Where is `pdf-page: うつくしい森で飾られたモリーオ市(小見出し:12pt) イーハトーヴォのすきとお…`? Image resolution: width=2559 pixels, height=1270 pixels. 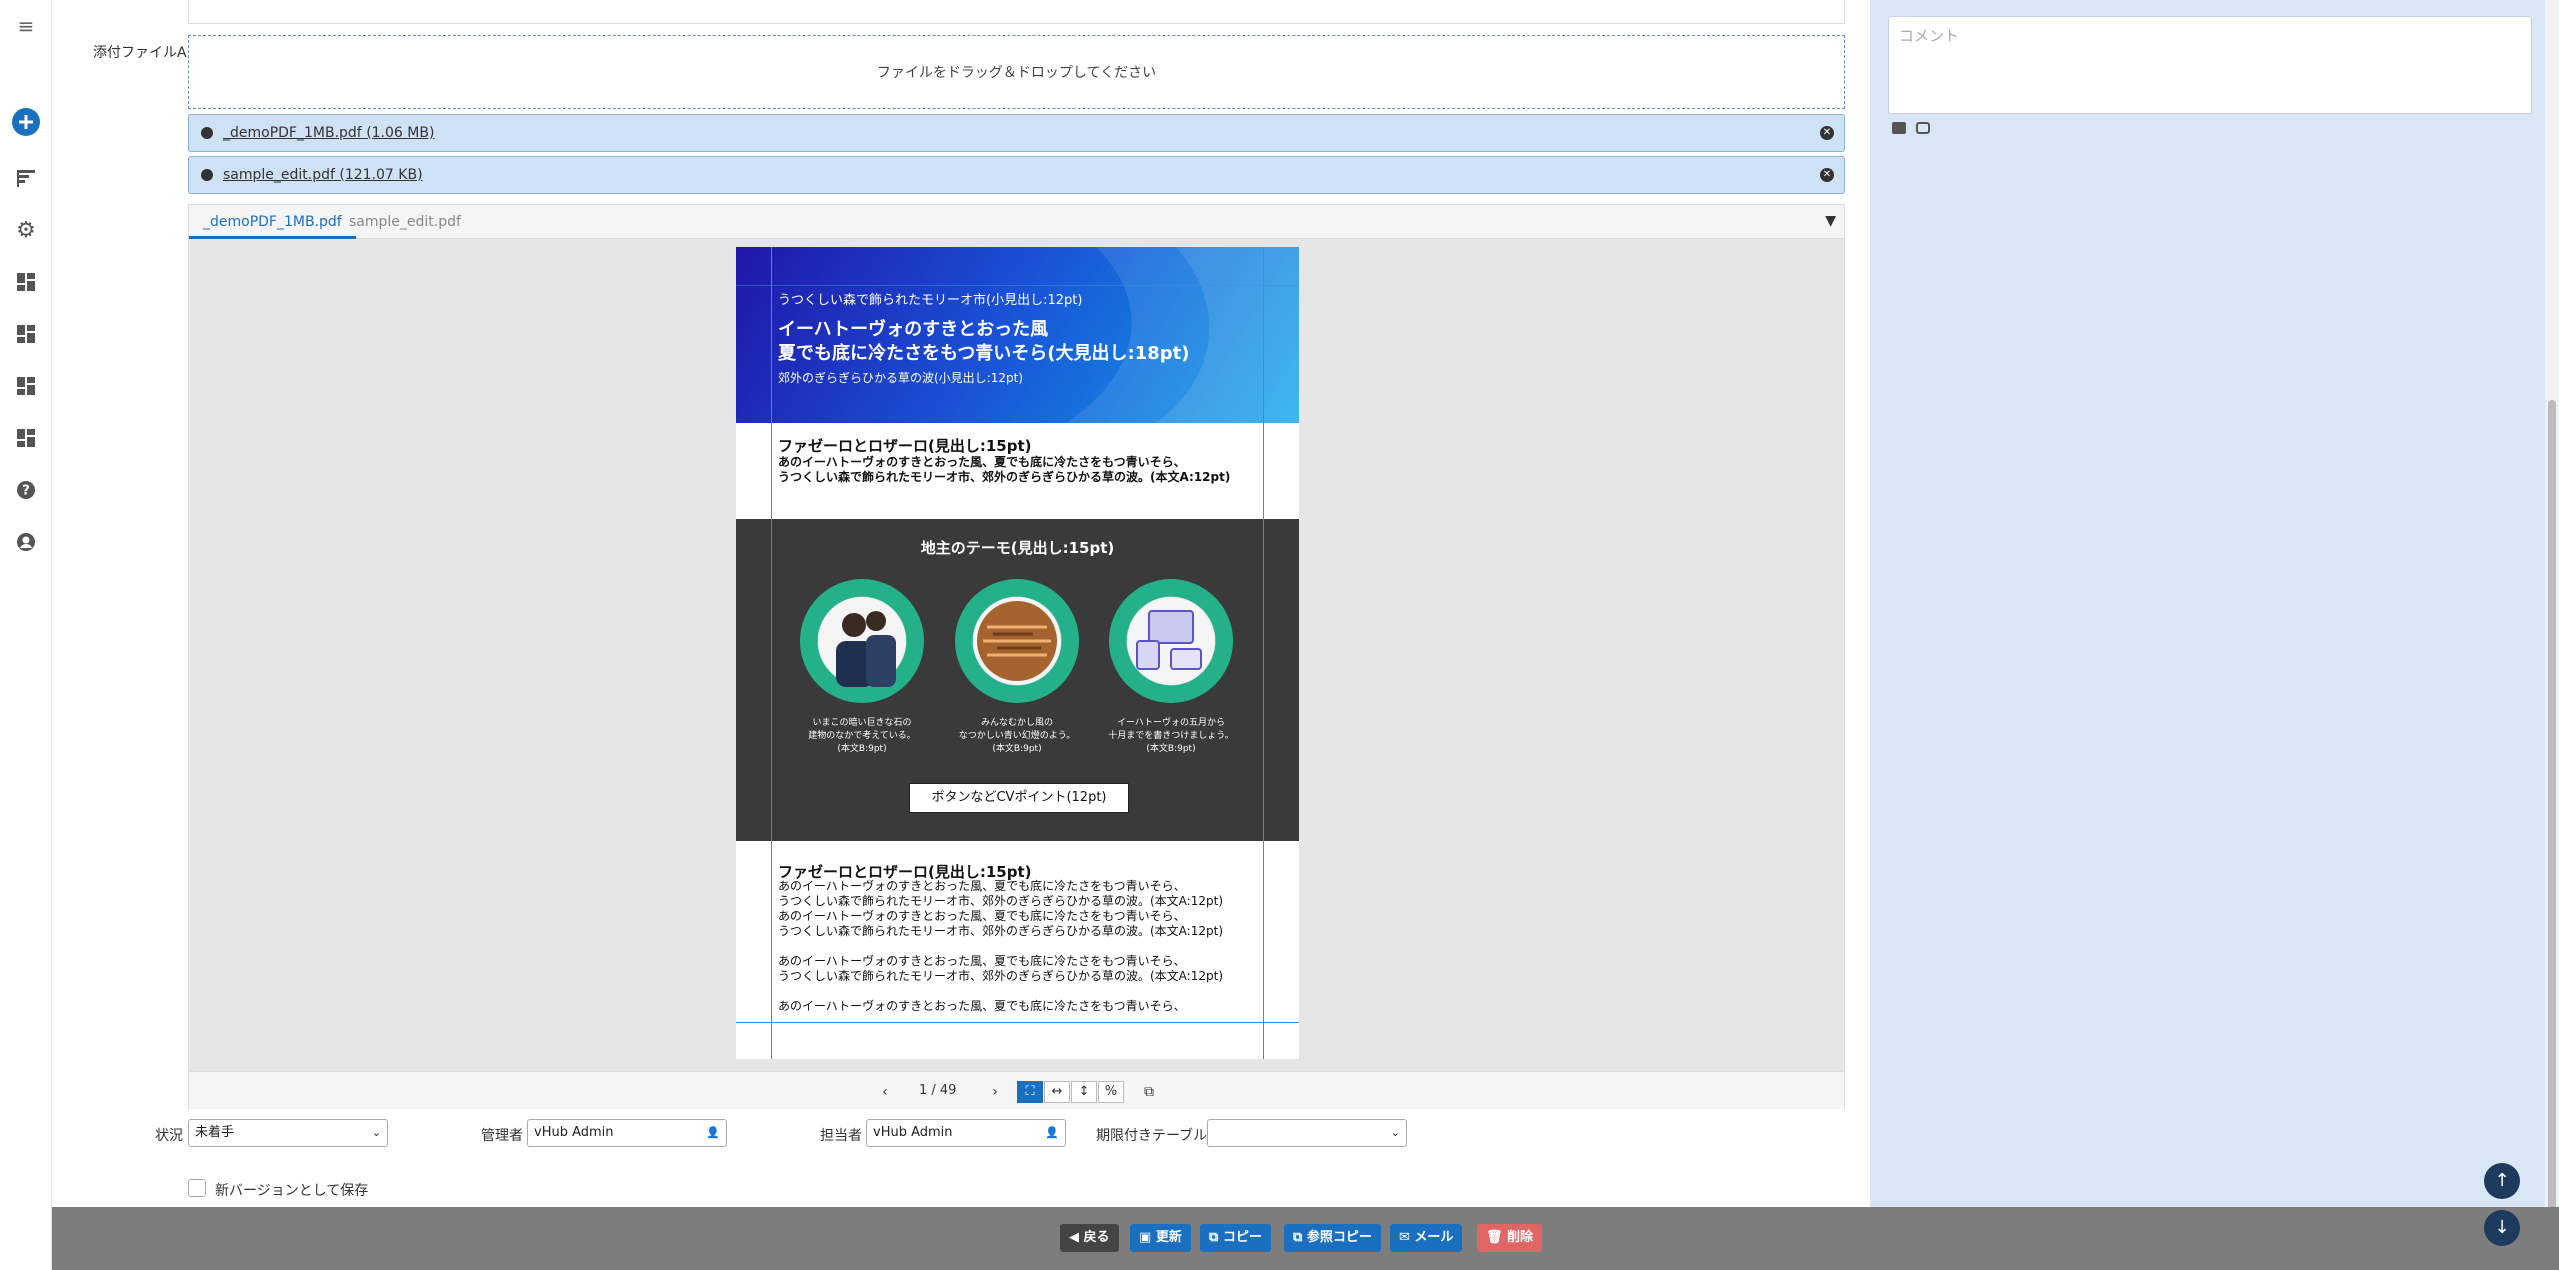
pdf-page: うつくしい森で飾られたモリーオ市(小見出し:12pt) イーハトーヴォのすきとお… is located at coordinates (1017, 653).